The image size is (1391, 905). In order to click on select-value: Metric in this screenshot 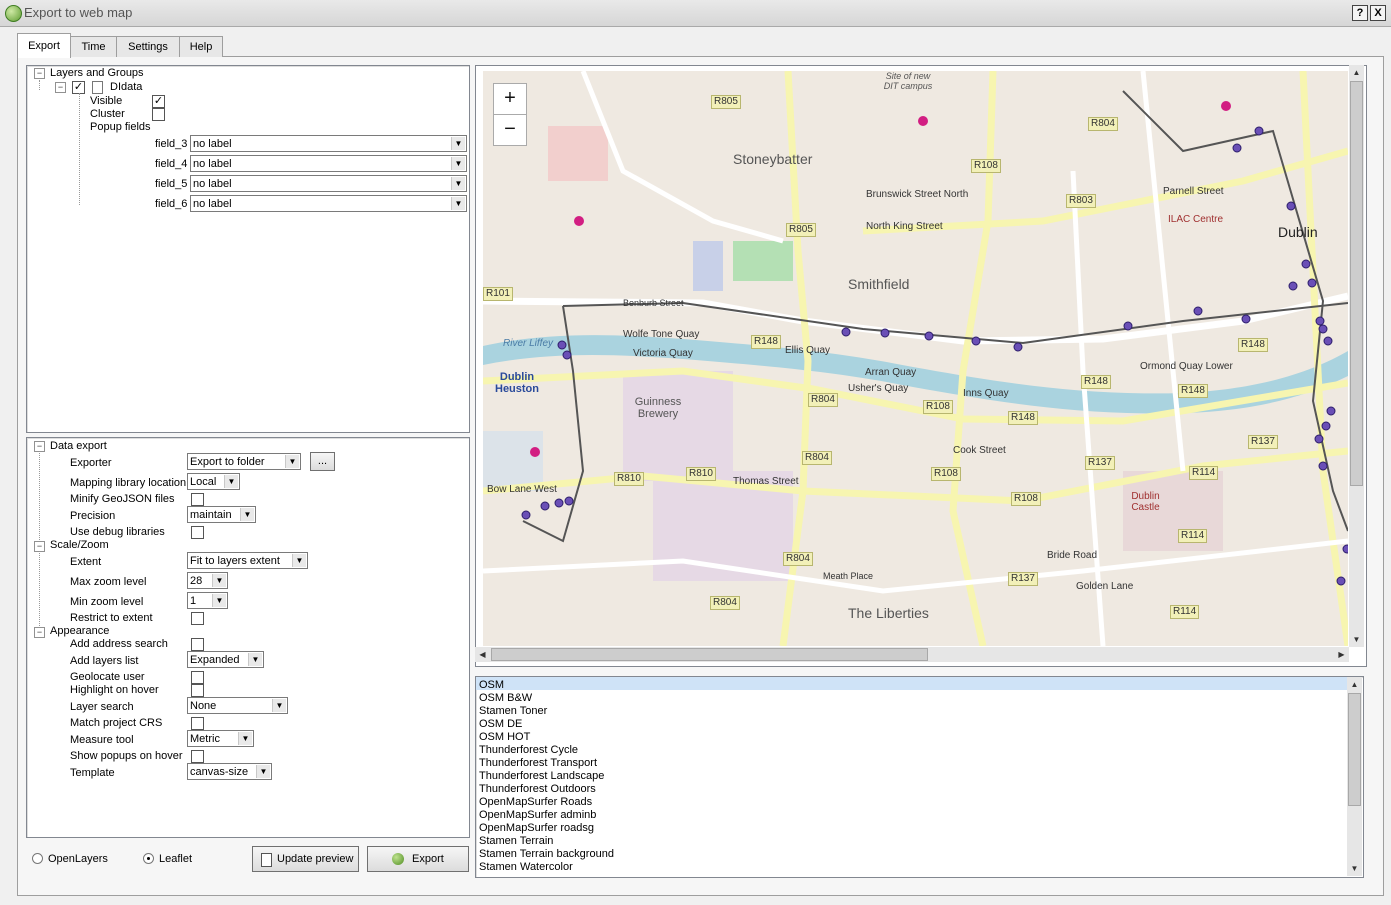, I will do `click(205, 739)`.